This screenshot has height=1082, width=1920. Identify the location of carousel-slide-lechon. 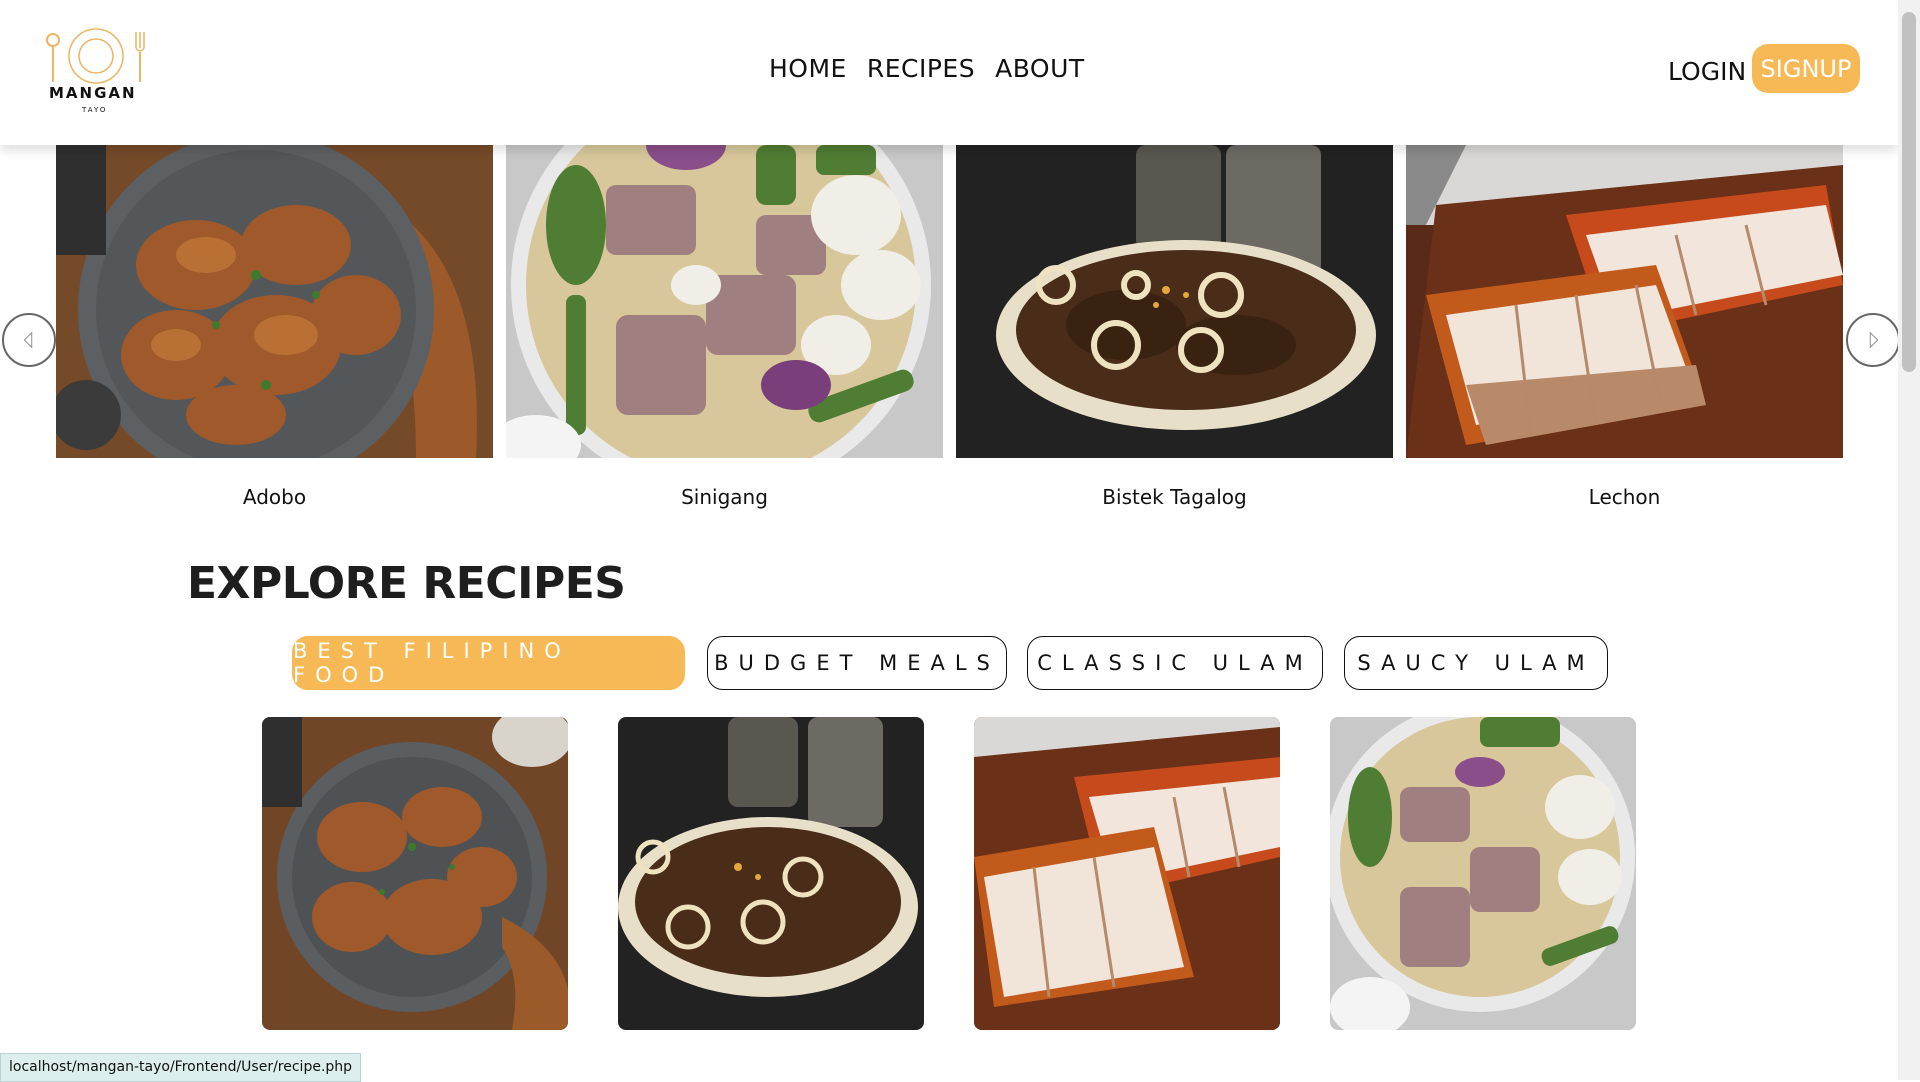
(1624, 301).